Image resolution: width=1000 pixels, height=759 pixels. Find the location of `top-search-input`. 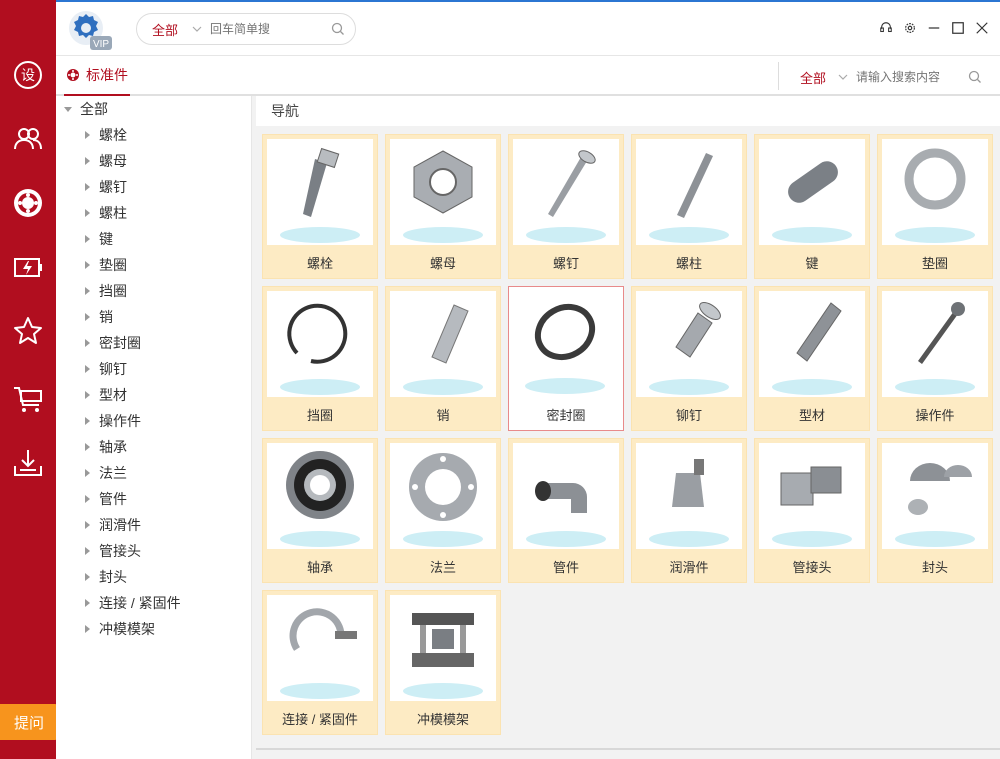

top-search-input is located at coordinates (265, 29).